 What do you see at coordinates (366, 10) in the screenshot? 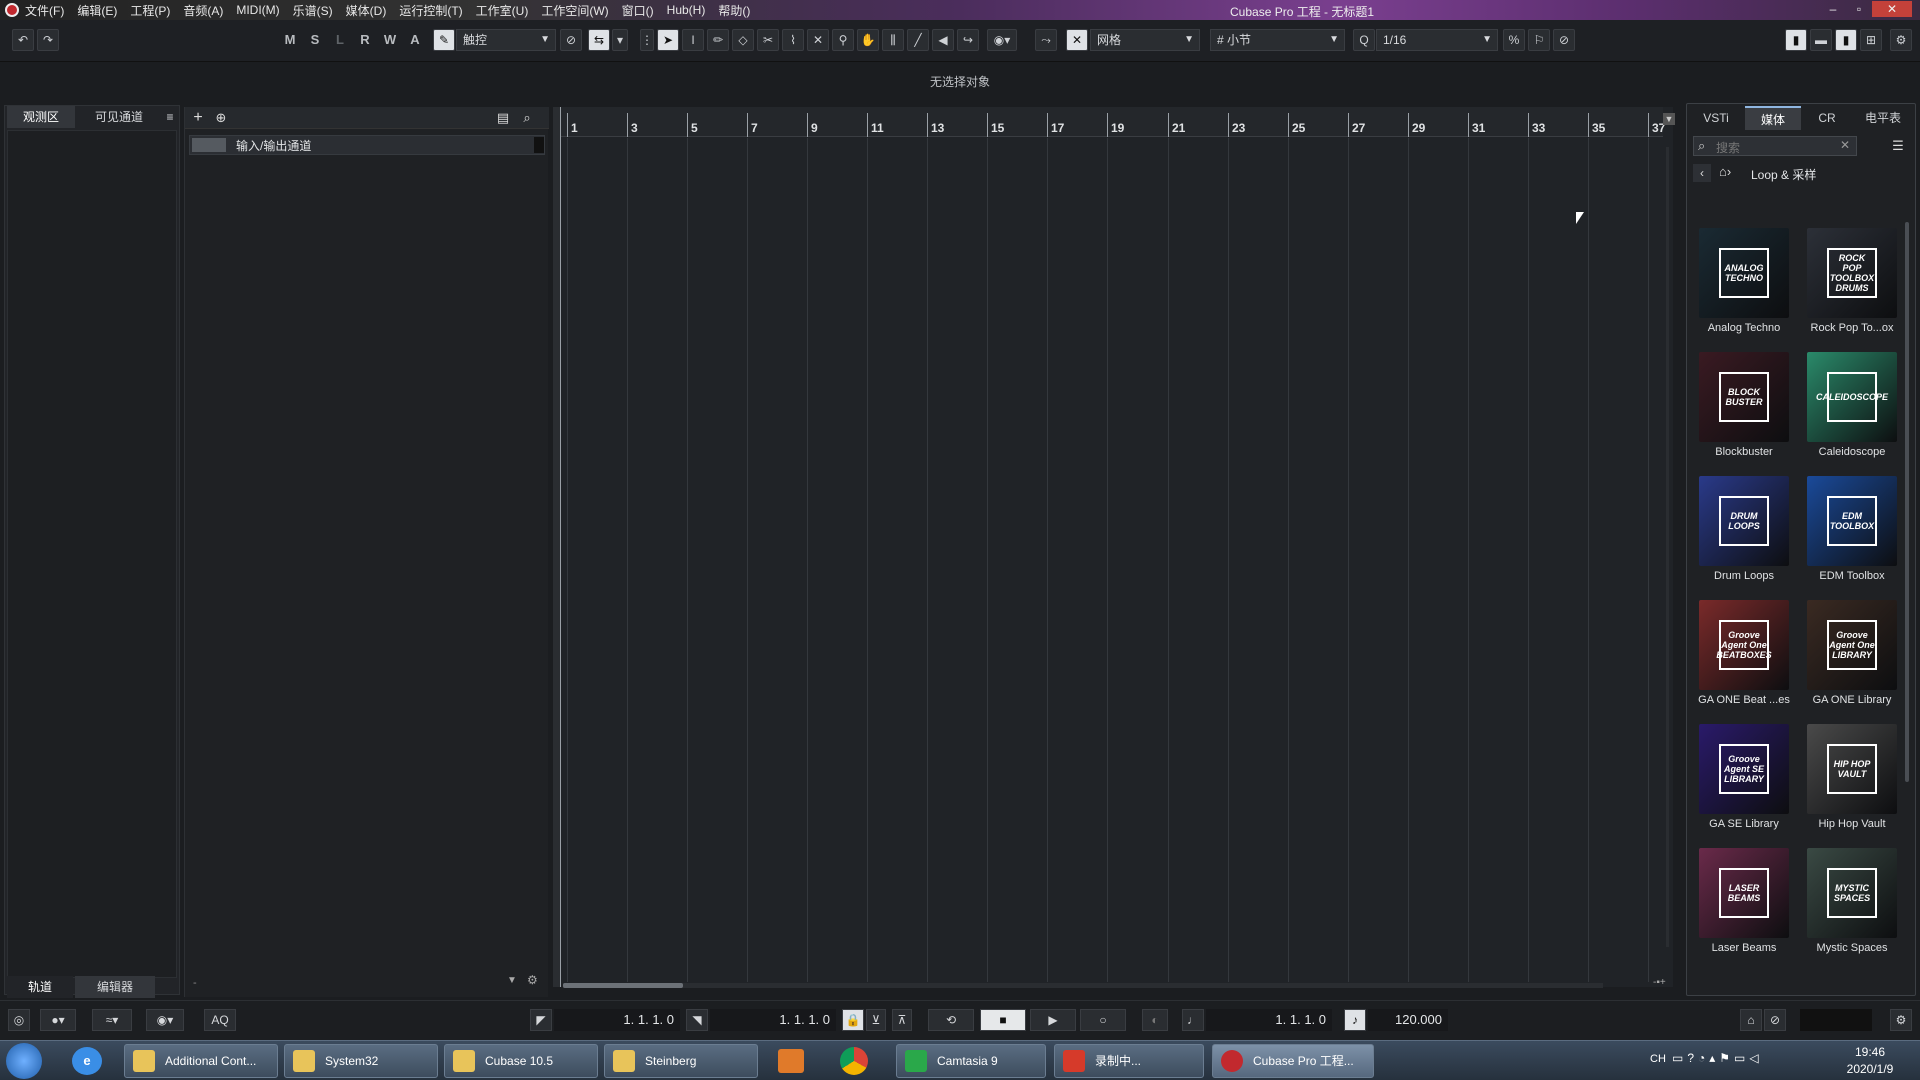
I see `menu-media: 媒体(D)` at bounding box center [366, 10].